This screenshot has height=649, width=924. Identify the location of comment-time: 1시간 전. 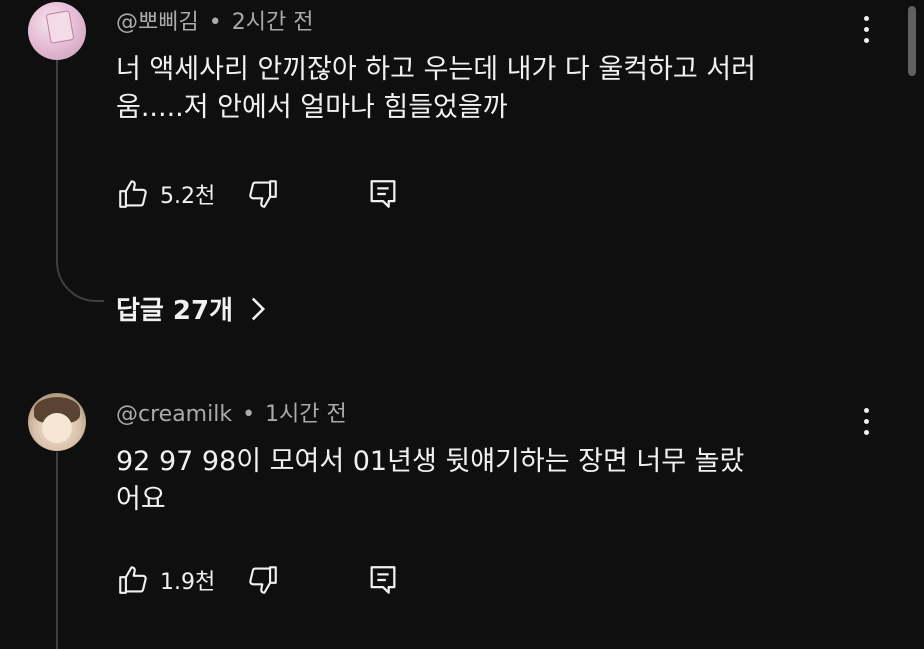
(306, 414).